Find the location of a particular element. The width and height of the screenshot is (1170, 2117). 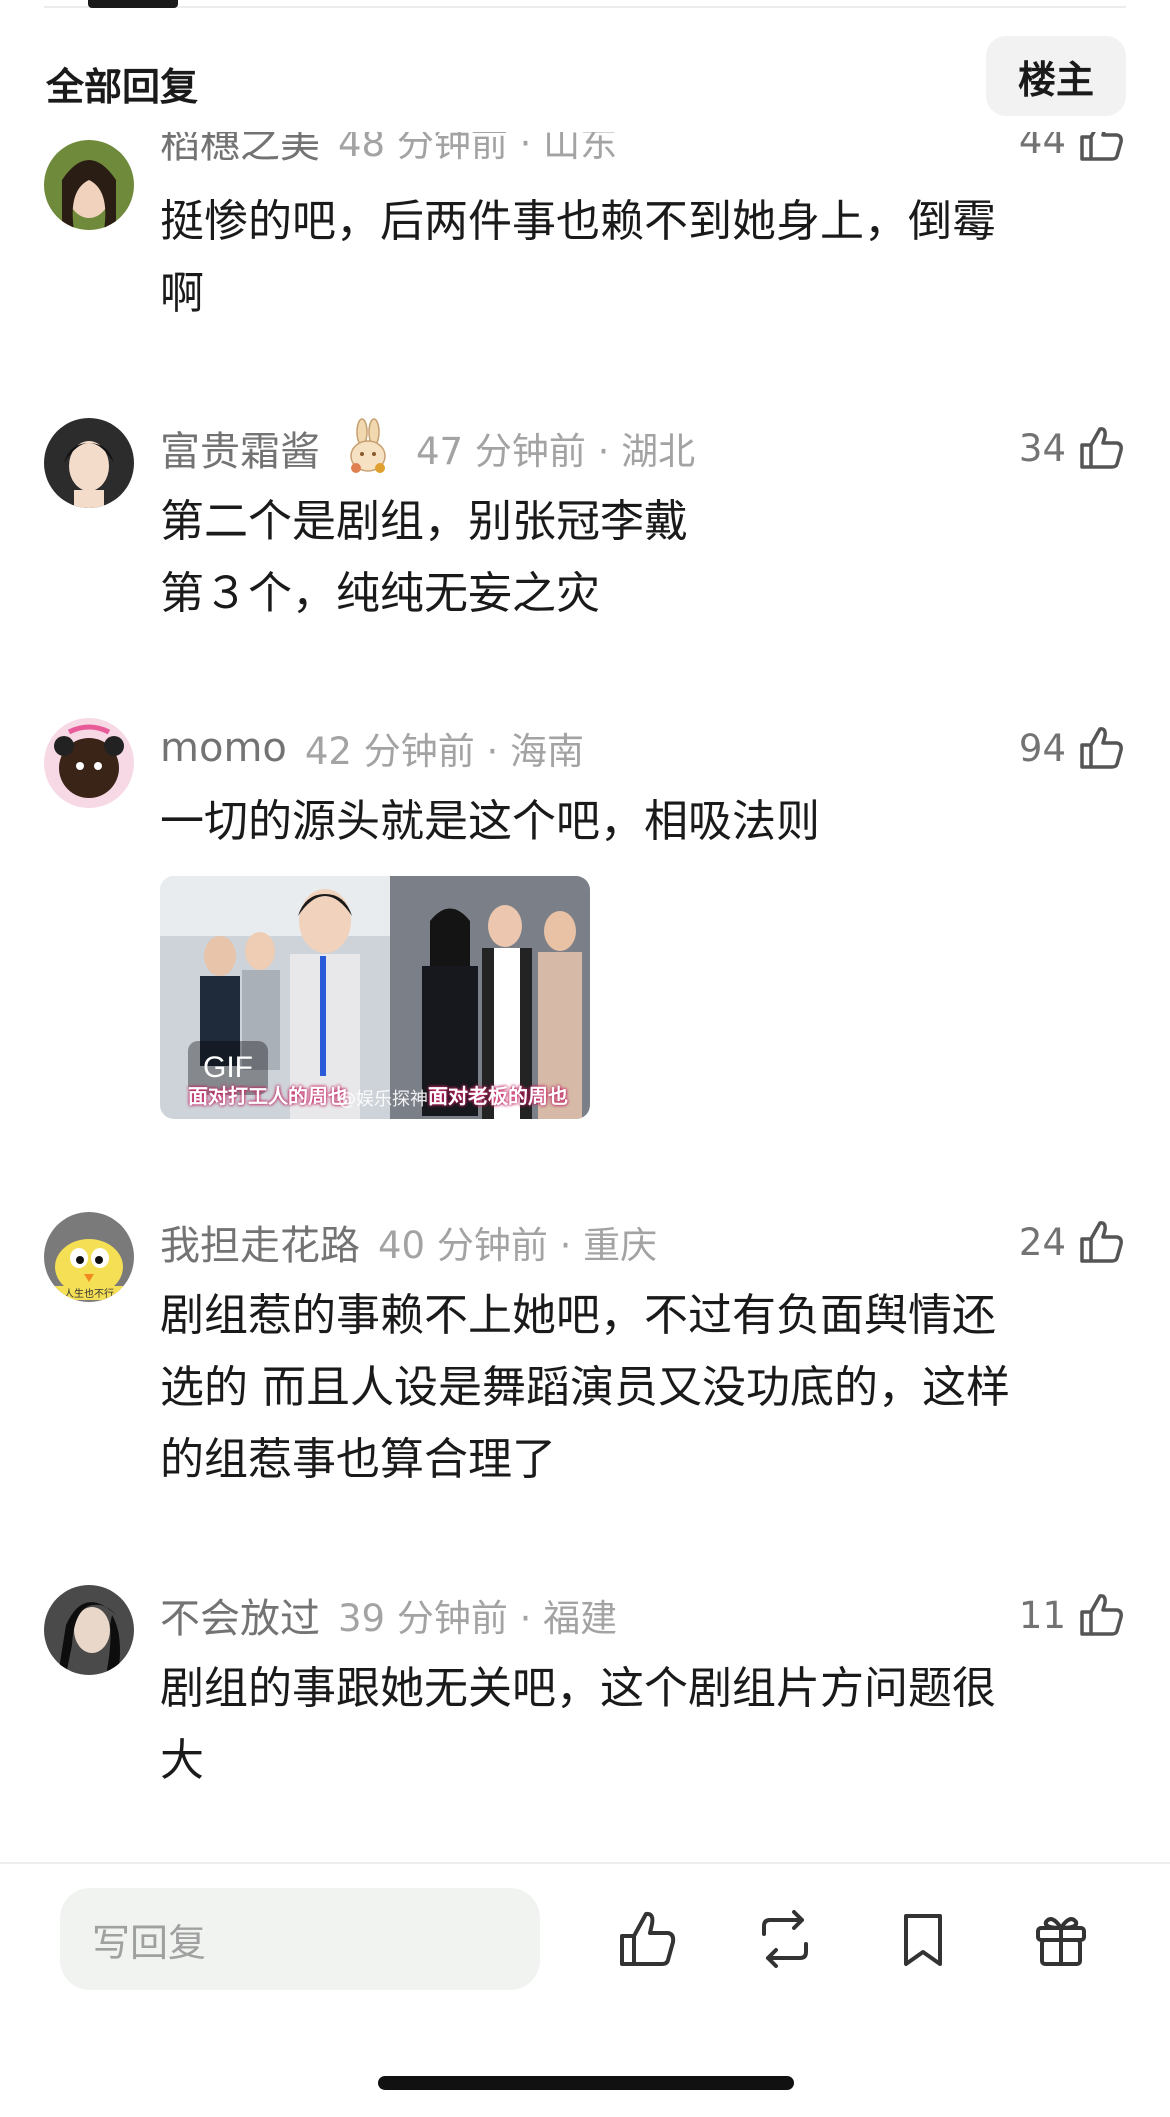

username: momo is located at coordinates (223, 748).